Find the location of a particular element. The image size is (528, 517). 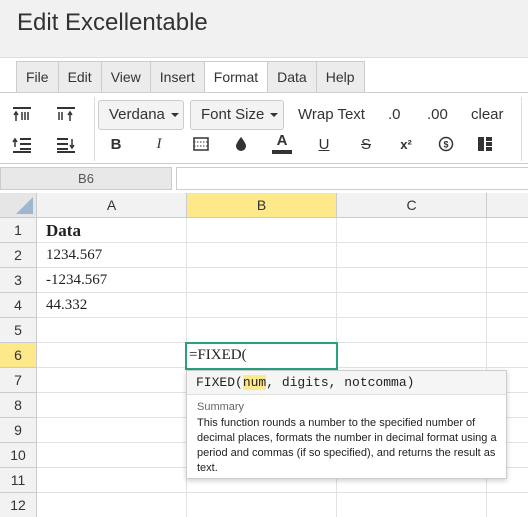

row-header-7: 7 is located at coordinates (18, 380).